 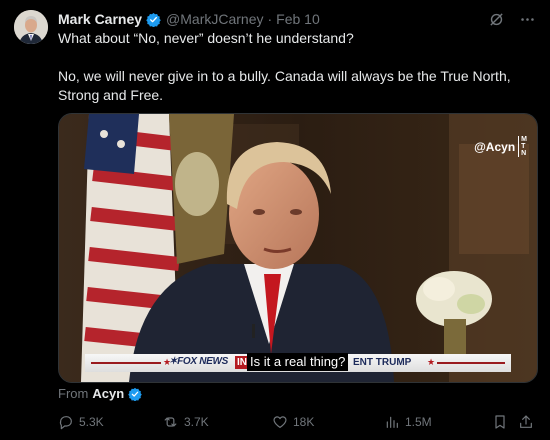 What do you see at coordinates (527, 19) in the screenshot?
I see `more-icon` at bounding box center [527, 19].